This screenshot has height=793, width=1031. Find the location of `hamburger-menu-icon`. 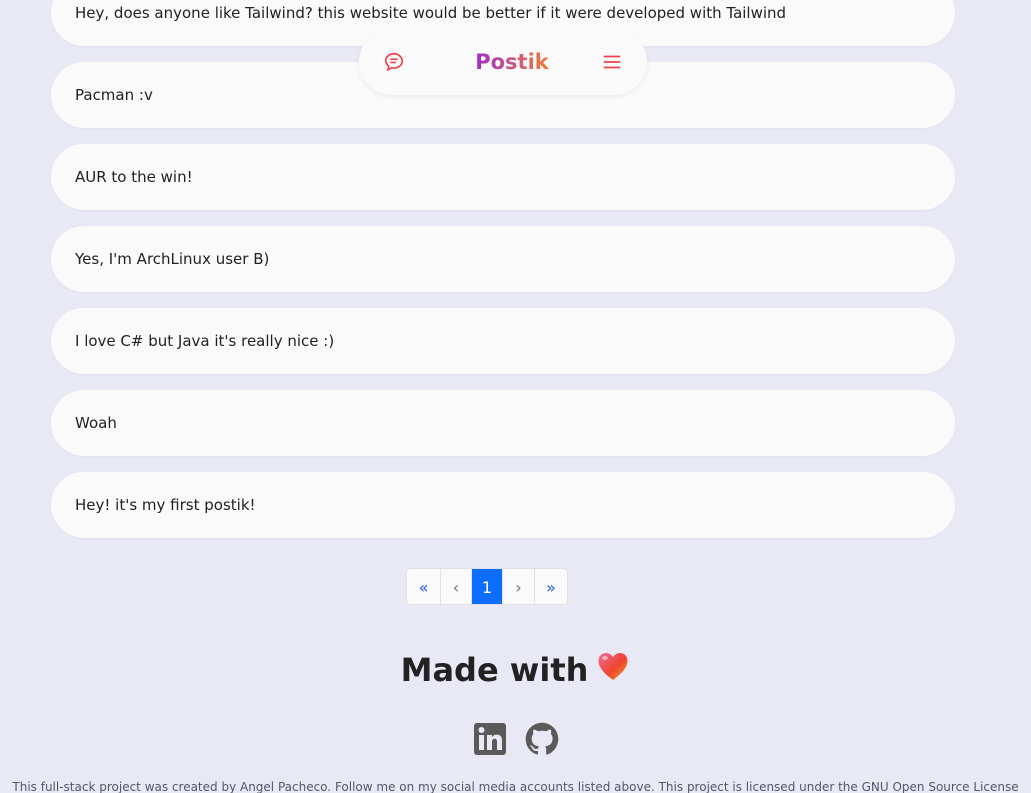

hamburger-menu-icon is located at coordinates (612, 62).